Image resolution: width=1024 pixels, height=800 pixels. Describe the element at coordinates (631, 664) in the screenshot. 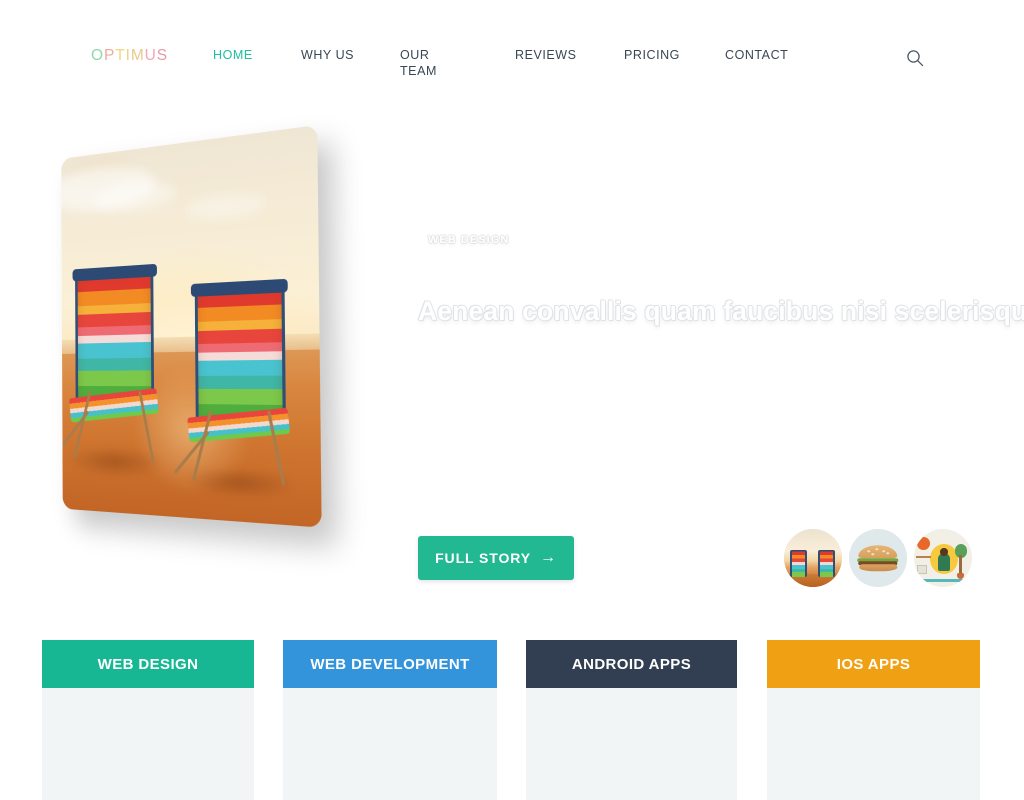

I see `service-card-title: ANDROID APPS` at that location.